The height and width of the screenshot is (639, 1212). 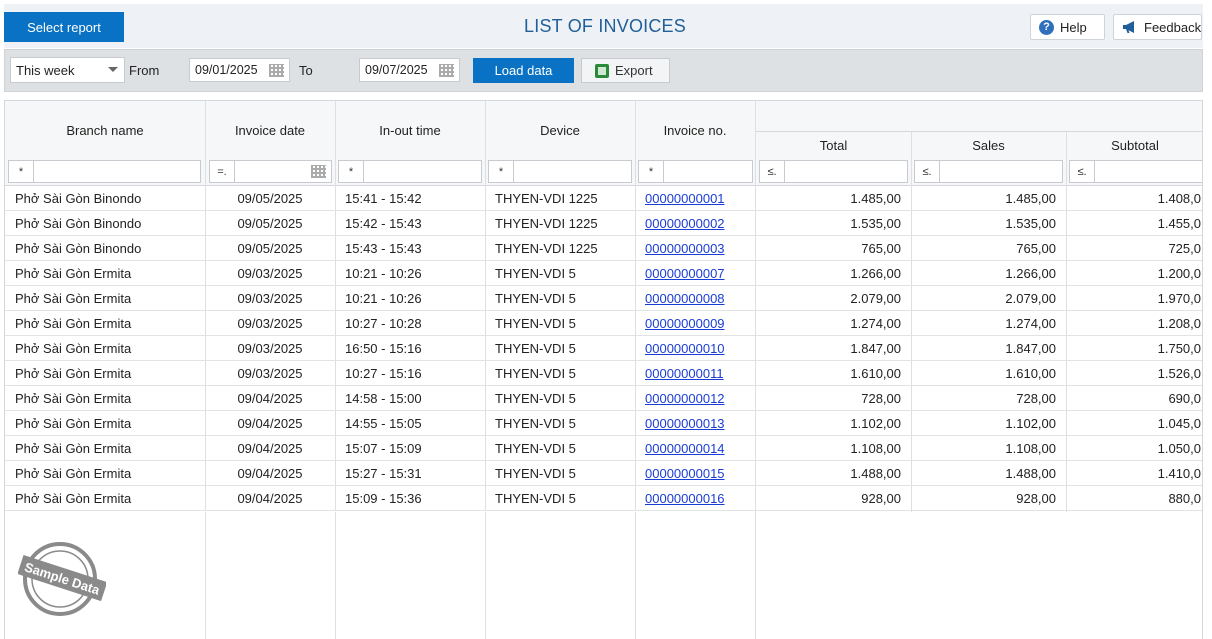 What do you see at coordinates (875, 423) in the screenshot?
I see `total-cell: 1.102,00` at bounding box center [875, 423].